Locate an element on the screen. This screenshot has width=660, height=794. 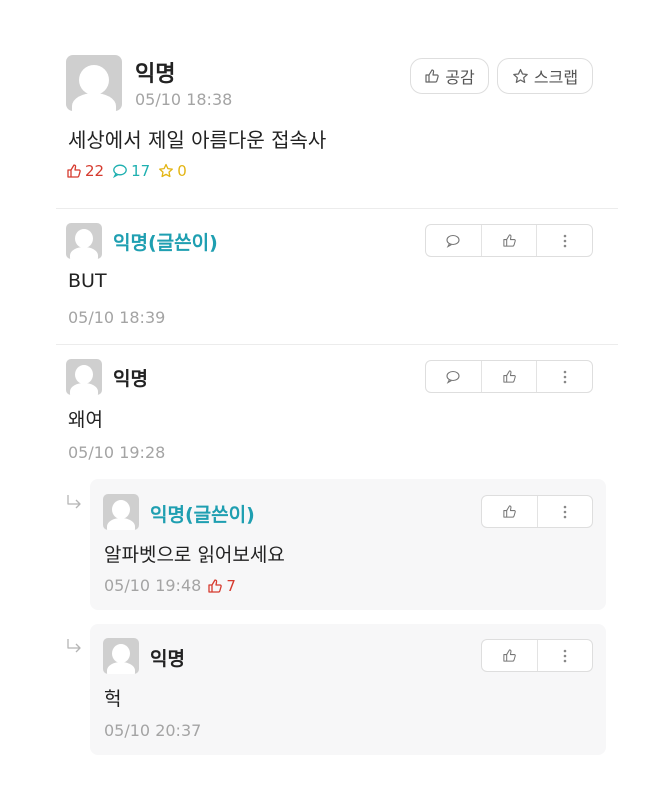
comment-text: 왜여 is located at coordinates (85, 420).